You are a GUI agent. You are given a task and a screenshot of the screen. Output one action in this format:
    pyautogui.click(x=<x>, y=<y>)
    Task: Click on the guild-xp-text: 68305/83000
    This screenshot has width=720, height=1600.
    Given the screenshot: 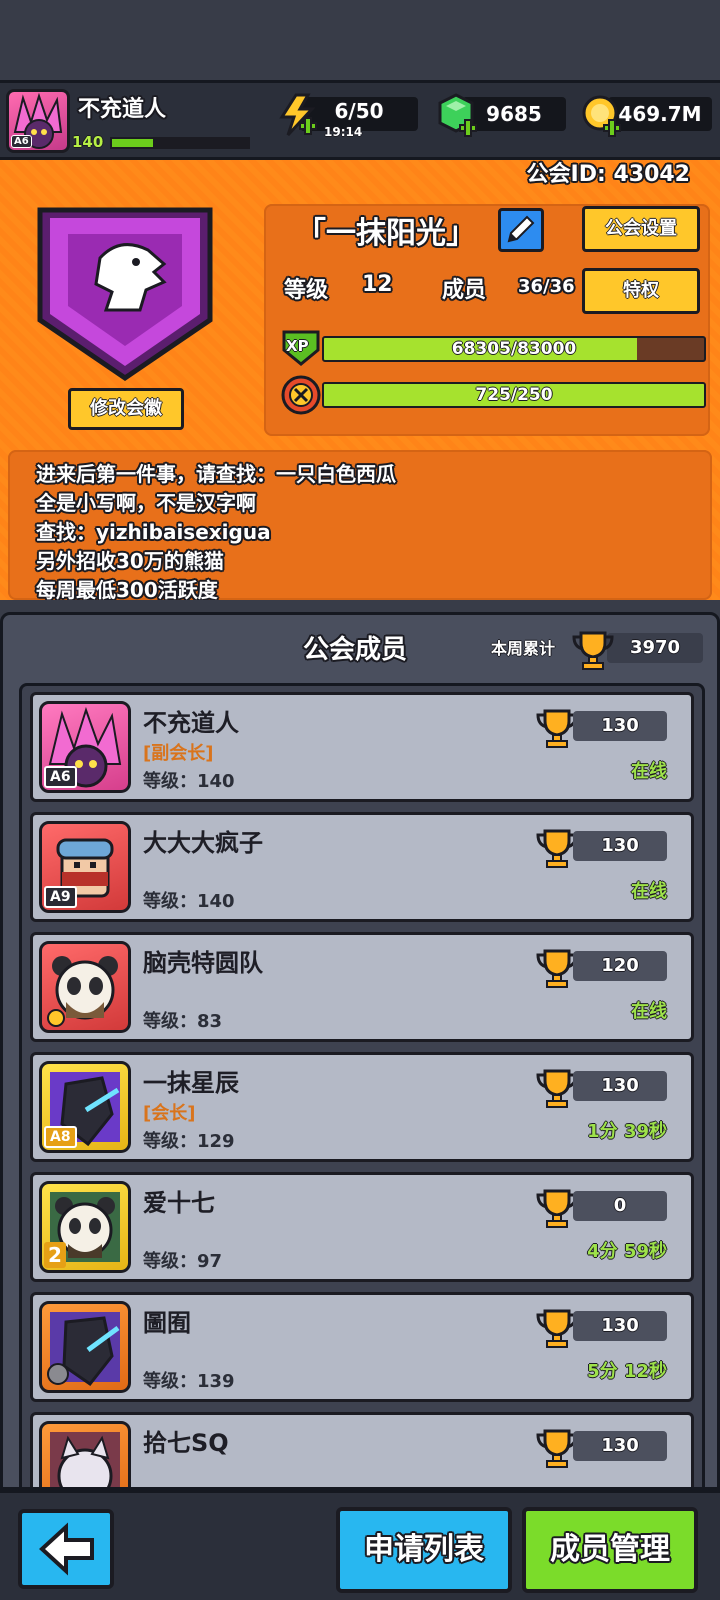 What is the action you would take?
    pyautogui.click(x=514, y=349)
    